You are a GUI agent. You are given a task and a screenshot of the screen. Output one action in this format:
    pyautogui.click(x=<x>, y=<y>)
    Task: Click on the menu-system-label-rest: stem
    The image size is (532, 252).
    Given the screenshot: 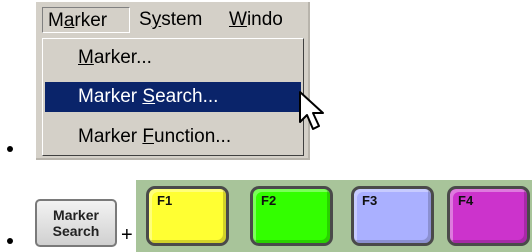 What is the action you would take?
    pyautogui.click(x=182, y=19)
    